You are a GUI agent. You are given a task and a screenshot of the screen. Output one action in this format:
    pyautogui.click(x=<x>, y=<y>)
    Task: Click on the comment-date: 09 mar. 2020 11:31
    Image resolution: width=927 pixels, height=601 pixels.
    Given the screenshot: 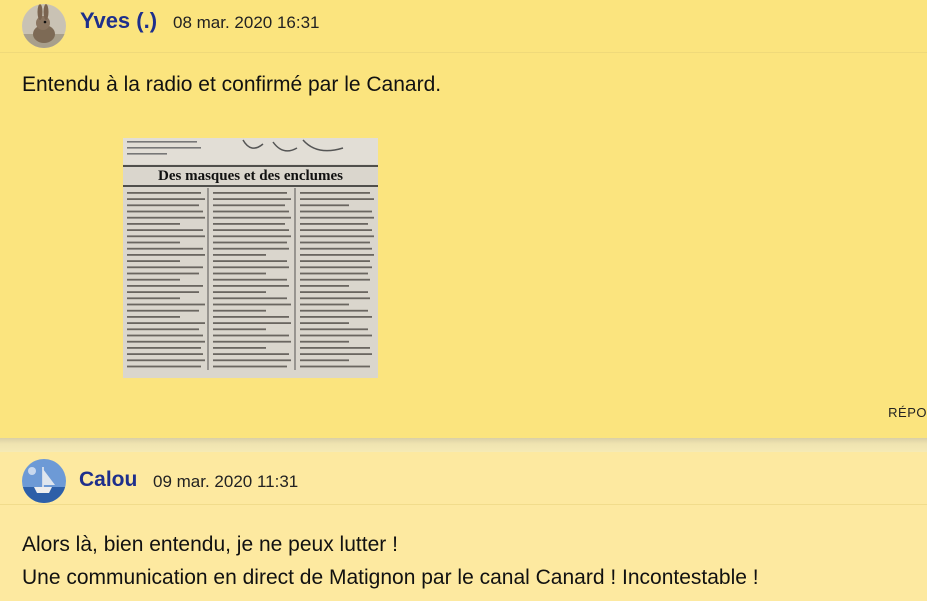 What is the action you would take?
    pyautogui.click(x=225, y=482)
    